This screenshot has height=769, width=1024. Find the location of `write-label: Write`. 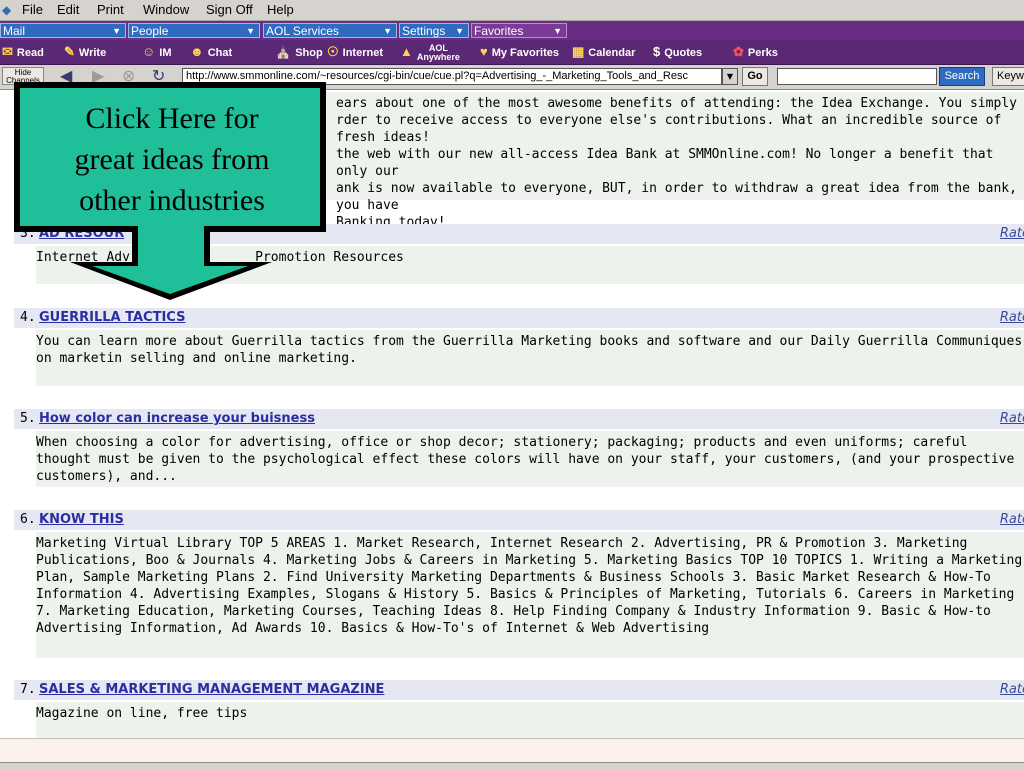

write-label: Write is located at coordinates (92, 53).